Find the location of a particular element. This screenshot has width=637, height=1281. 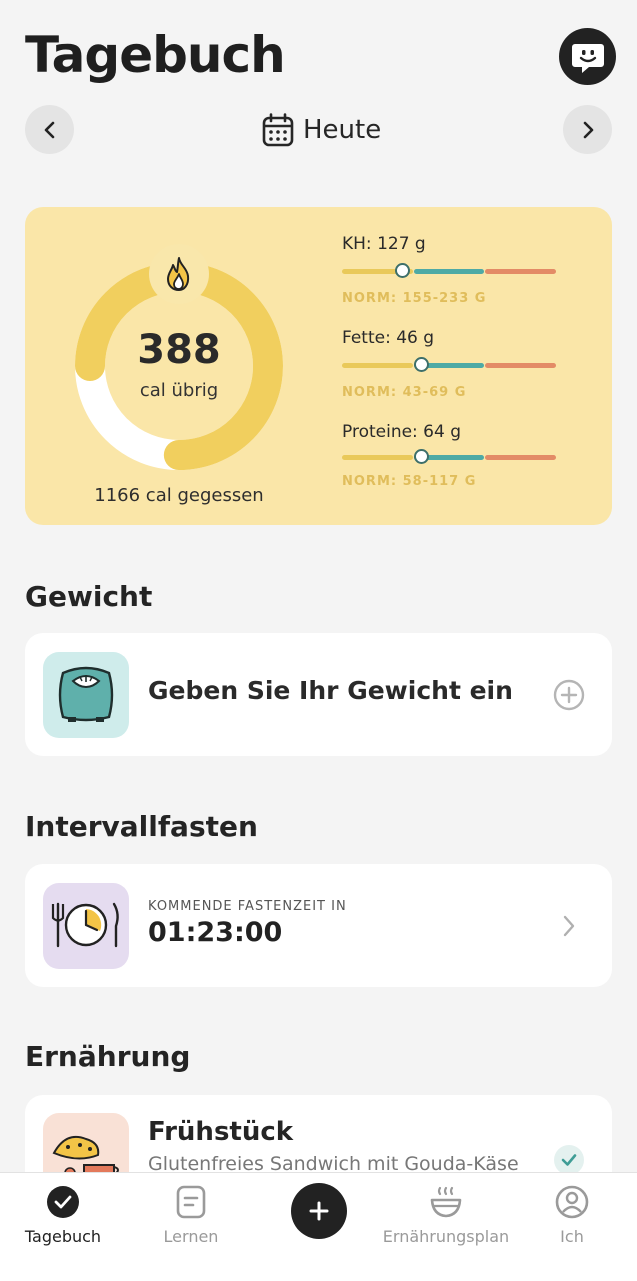

meal-title: Frühstück is located at coordinates (221, 1132).